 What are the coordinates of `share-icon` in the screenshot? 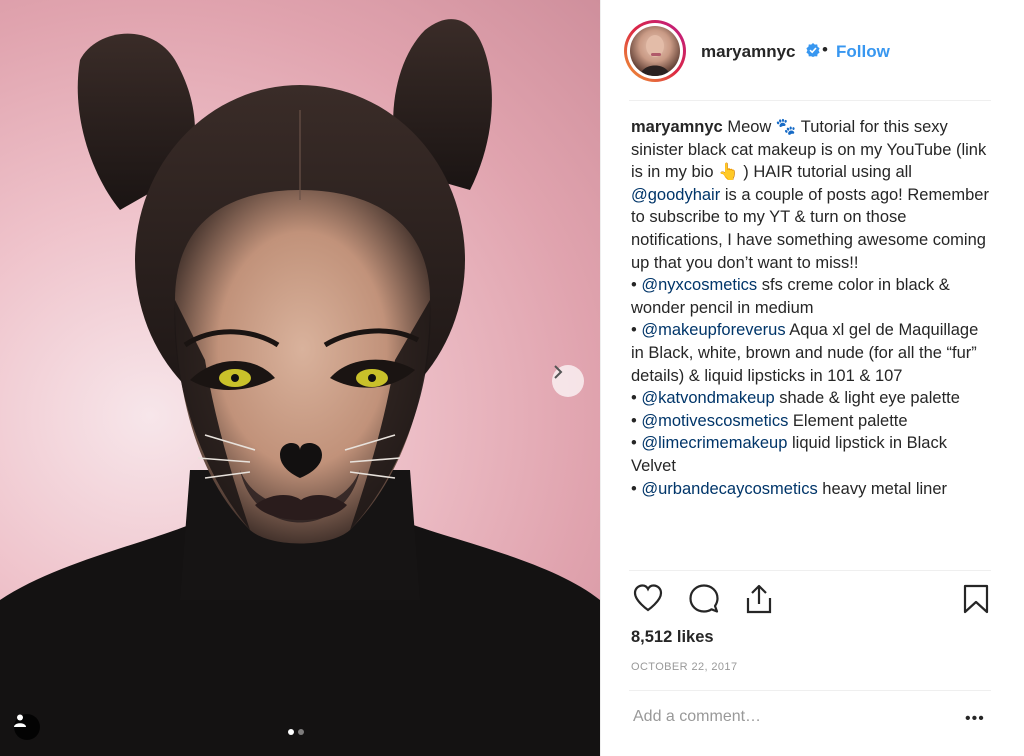 It's located at (759, 599).